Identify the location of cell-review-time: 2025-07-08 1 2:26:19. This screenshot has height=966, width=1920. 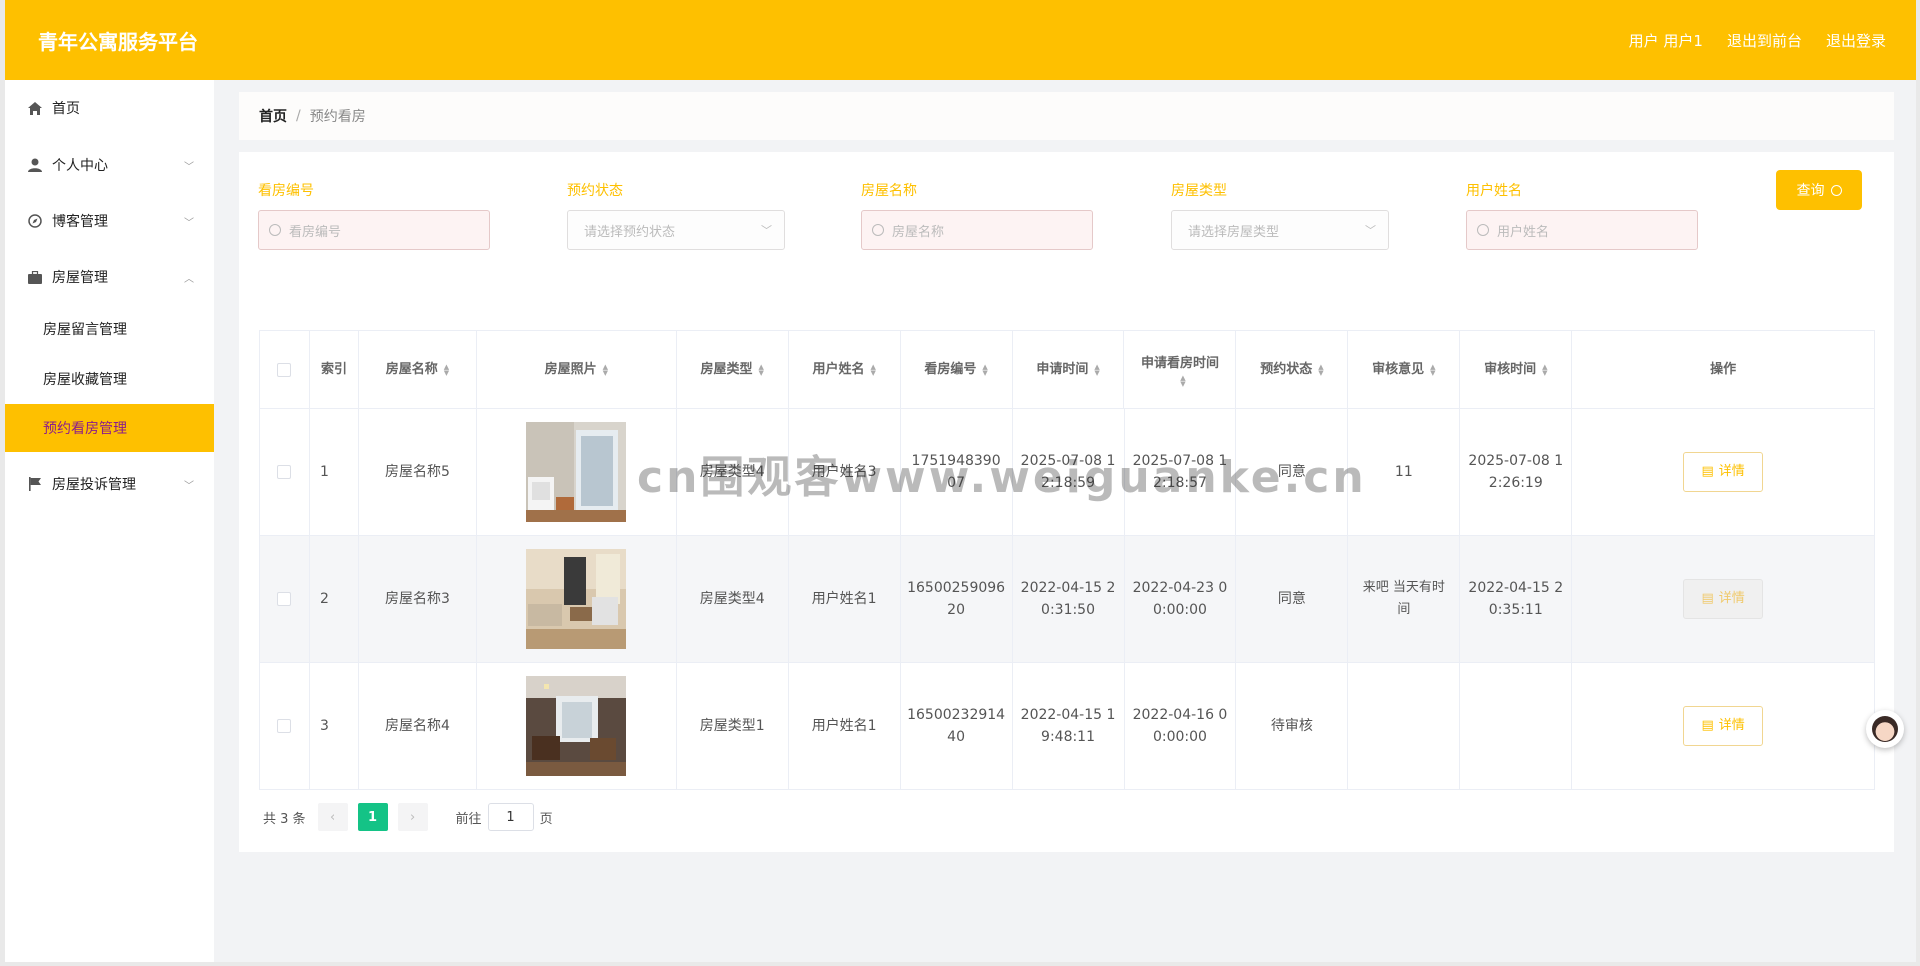
(1516, 472).